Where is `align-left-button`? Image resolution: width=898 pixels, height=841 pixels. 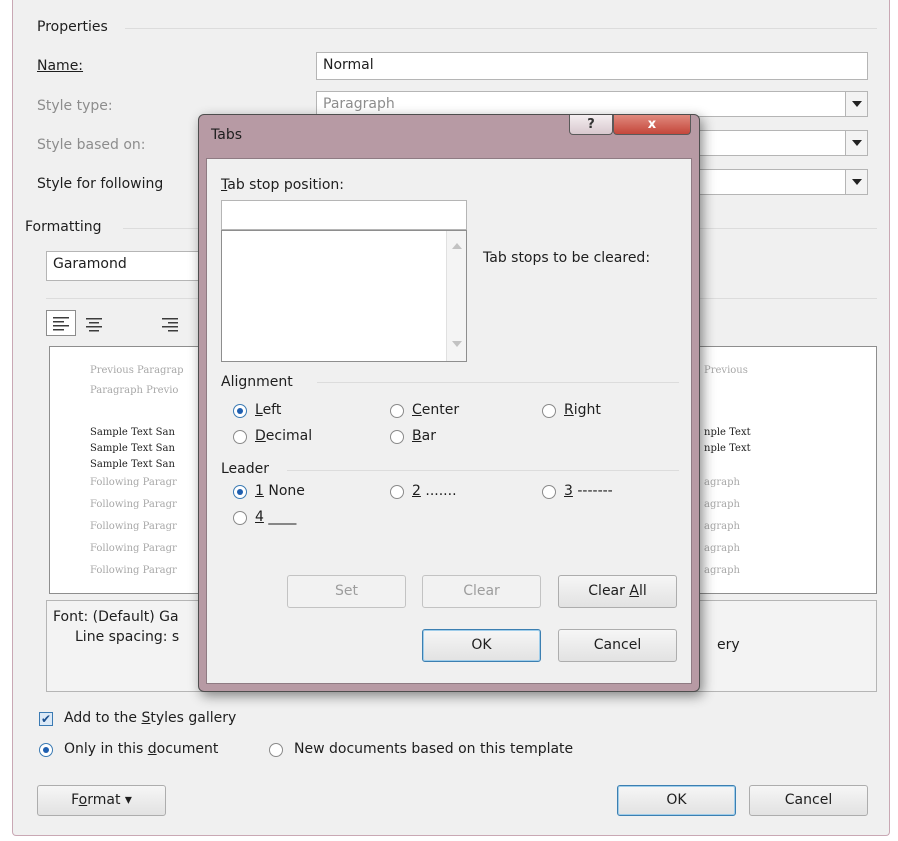
align-left-button is located at coordinates (61, 323).